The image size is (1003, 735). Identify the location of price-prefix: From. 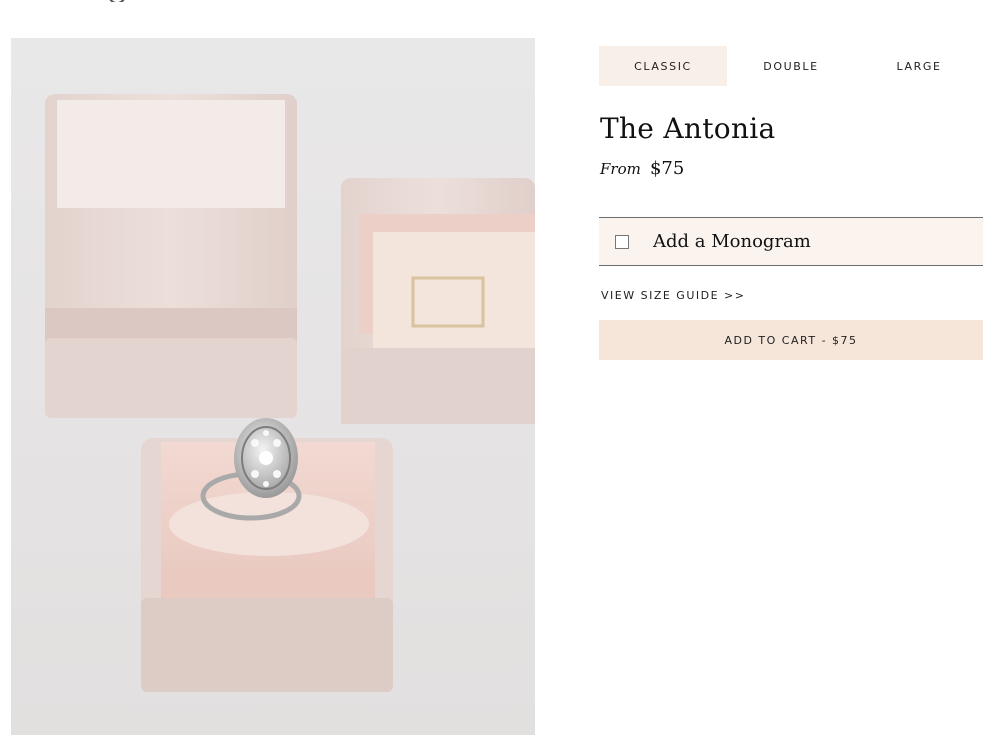
(620, 169).